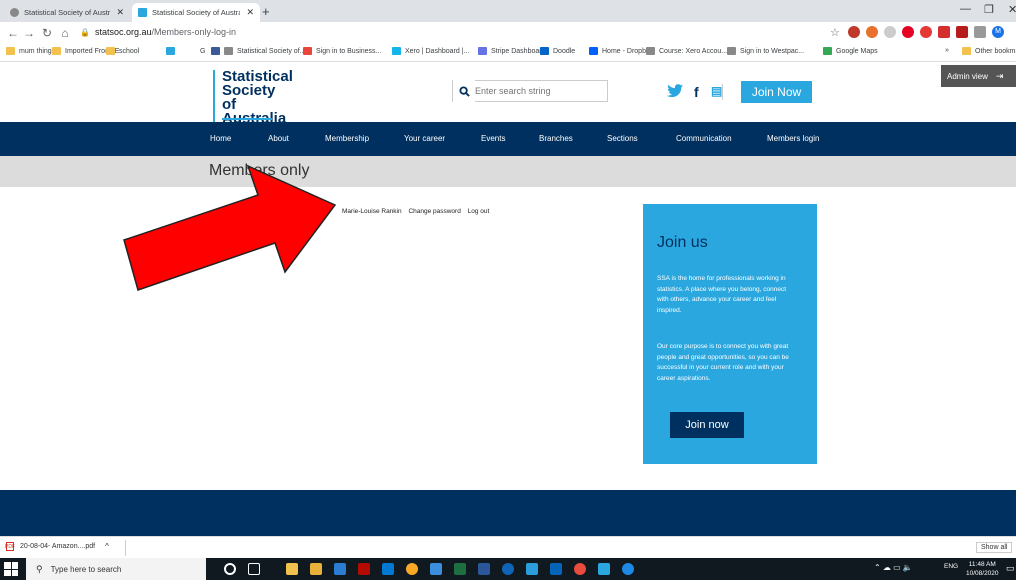 Image resolution: width=1016 pixels, height=580 pixels. What do you see at coordinates (511, 51) in the screenshot?
I see `bookmark-item: Stripe Dashboard` at bounding box center [511, 51].